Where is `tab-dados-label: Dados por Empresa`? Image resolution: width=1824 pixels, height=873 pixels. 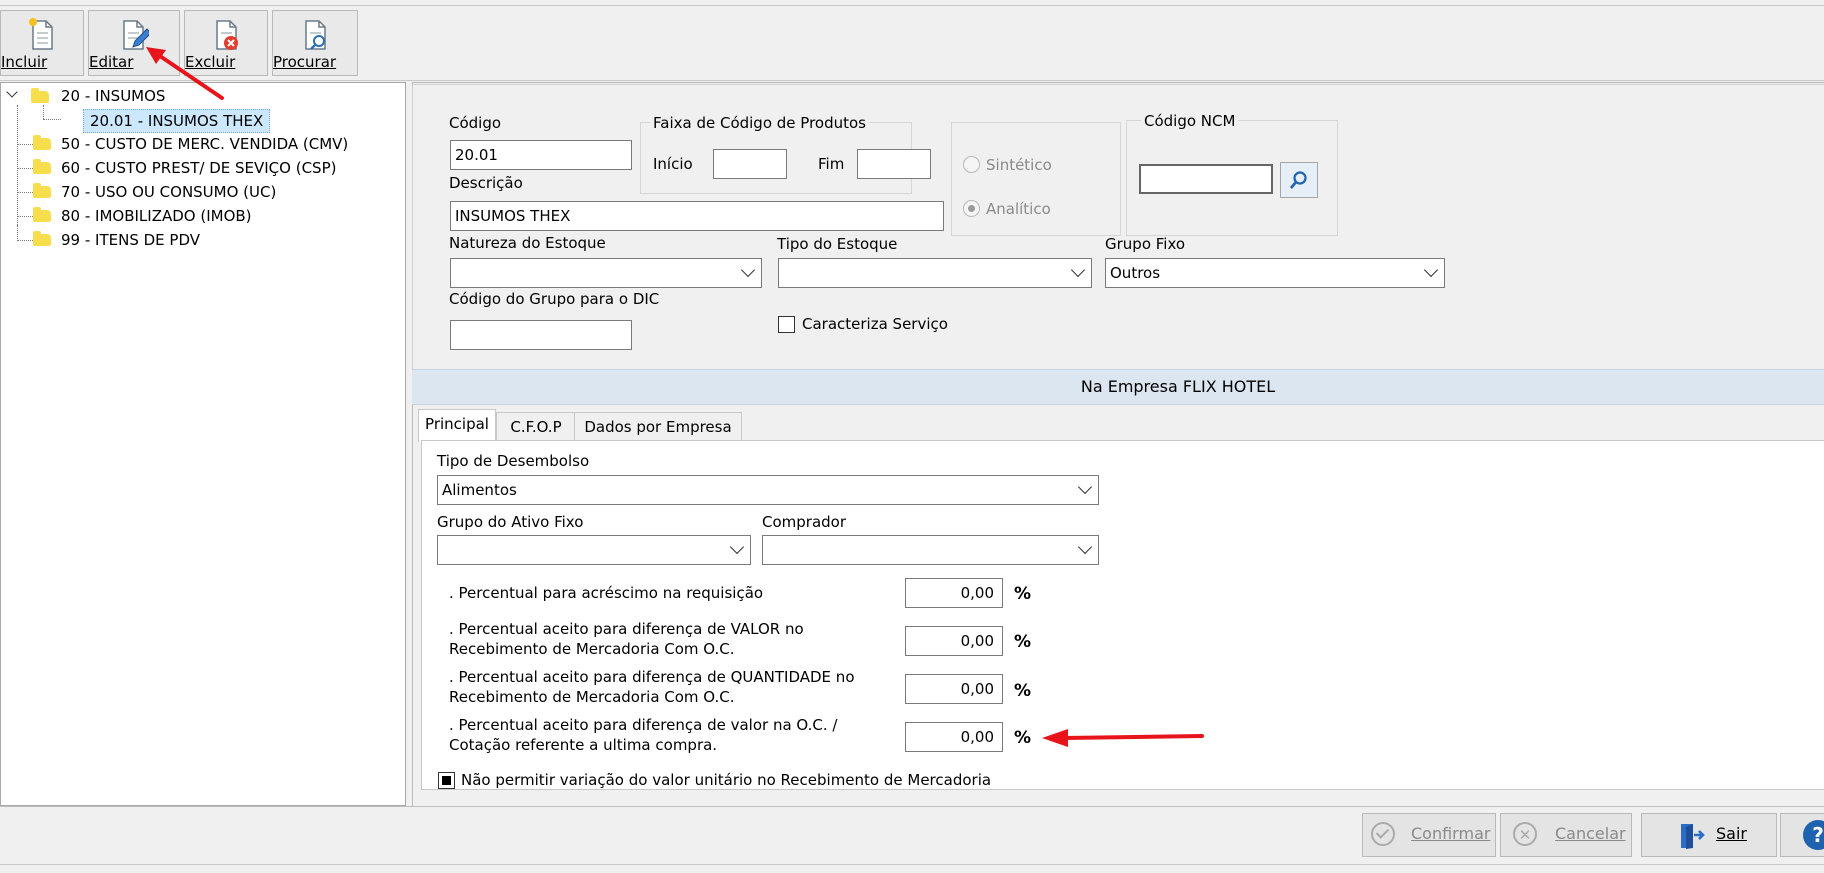
tab-dados-label: Dados por Empresa is located at coordinates (658, 427).